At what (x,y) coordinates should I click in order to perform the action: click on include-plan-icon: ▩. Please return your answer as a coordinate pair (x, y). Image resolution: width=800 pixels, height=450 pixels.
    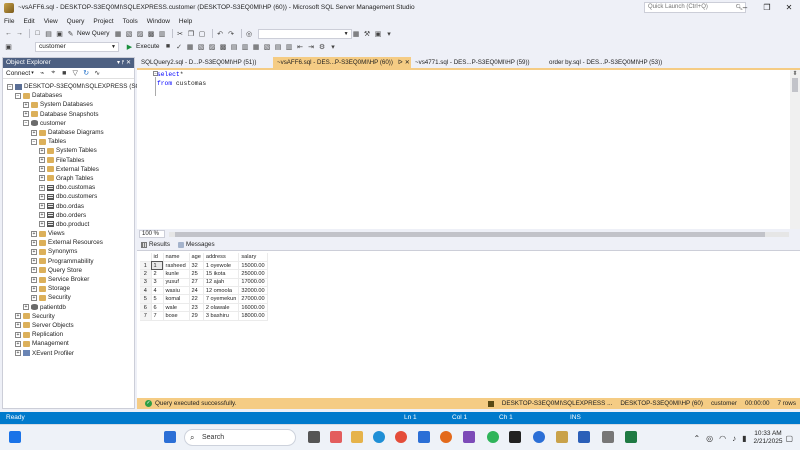
    Looking at the image, I should click on (223, 46).